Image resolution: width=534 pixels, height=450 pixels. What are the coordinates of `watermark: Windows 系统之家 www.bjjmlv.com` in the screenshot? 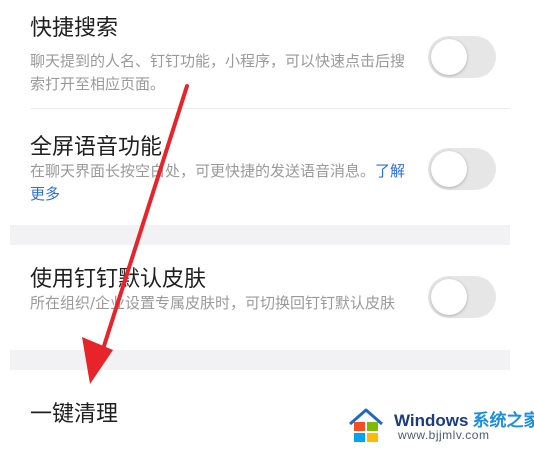 It's located at (440, 424).